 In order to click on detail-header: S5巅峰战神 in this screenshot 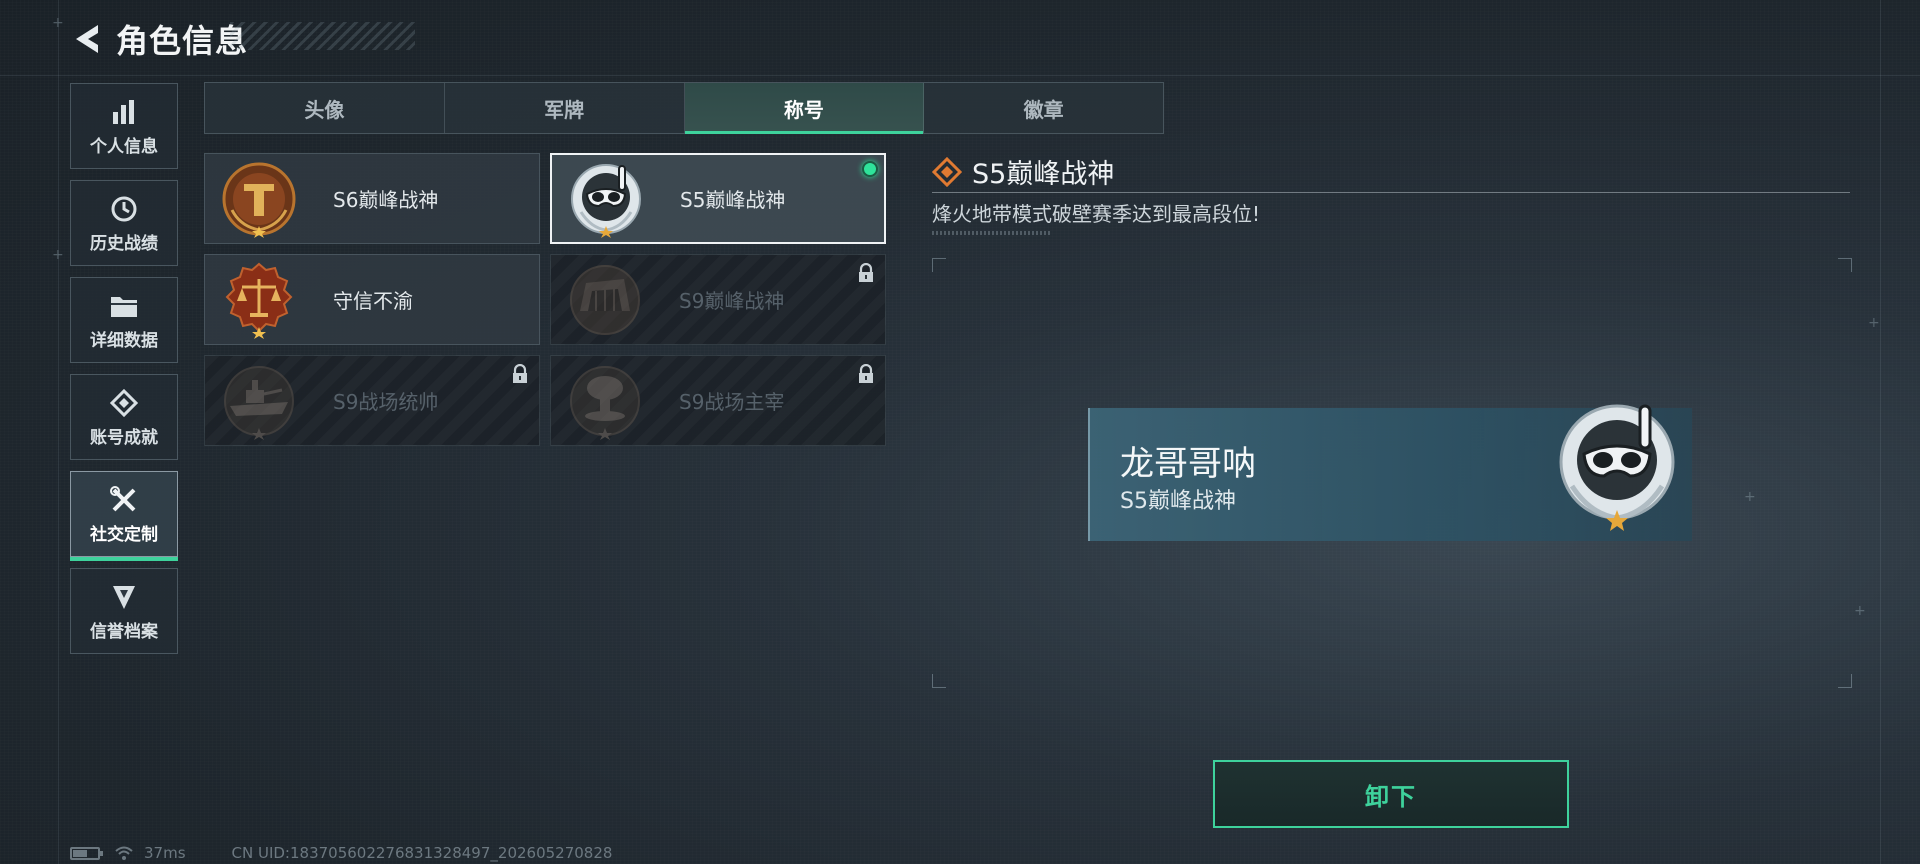, I will do `click(1023, 171)`.